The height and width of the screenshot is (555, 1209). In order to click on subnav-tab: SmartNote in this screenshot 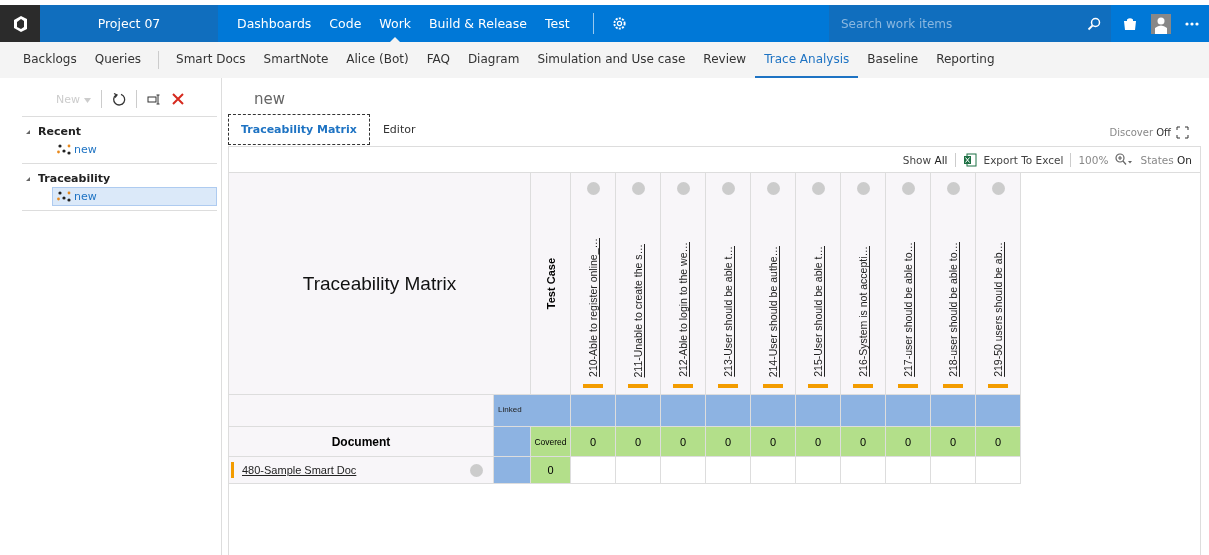, I will do `click(296, 60)`.